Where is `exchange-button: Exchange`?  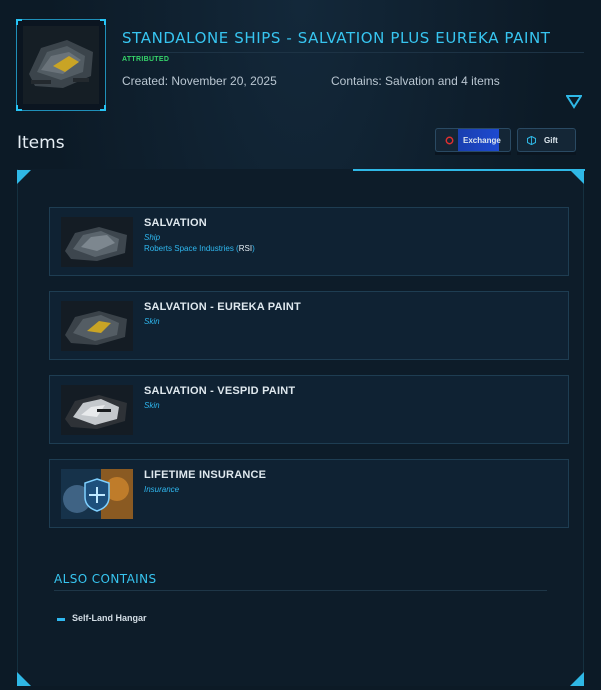 exchange-button: Exchange is located at coordinates (473, 140).